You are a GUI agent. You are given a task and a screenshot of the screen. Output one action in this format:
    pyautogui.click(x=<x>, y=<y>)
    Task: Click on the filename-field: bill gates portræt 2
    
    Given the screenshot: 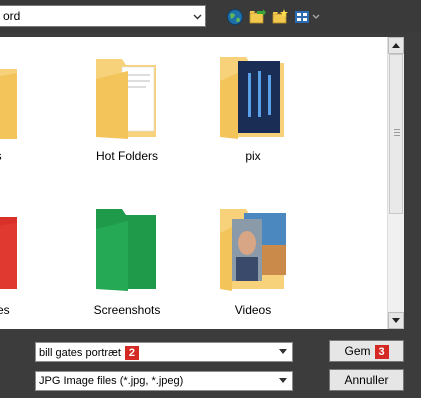 What is the action you would take?
    pyautogui.click(x=164, y=352)
    